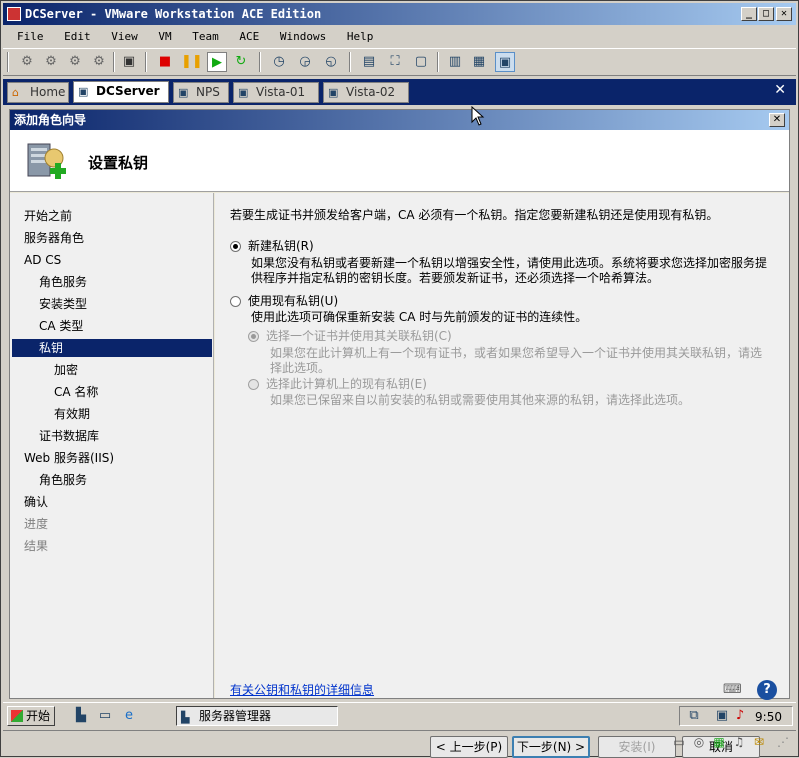 Image resolution: width=799 pixels, height=758 pixels. I want to click on server-add-icon, so click(46, 161).